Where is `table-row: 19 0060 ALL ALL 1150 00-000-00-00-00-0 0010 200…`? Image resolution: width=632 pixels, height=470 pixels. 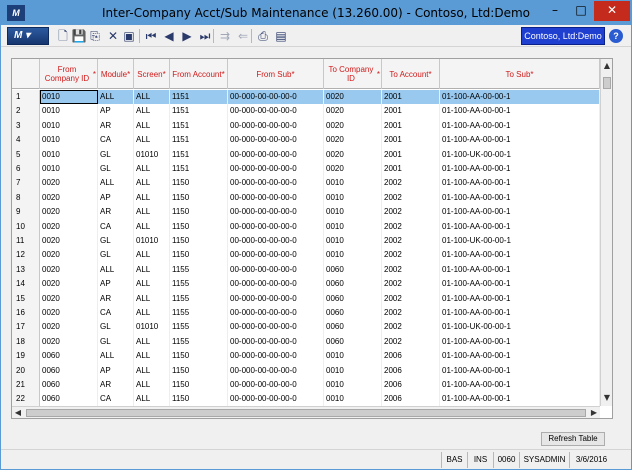 table-row: 19 0060 ALL ALL 1150 00-000-00-00-00-0 0010 200… is located at coordinates (306, 356).